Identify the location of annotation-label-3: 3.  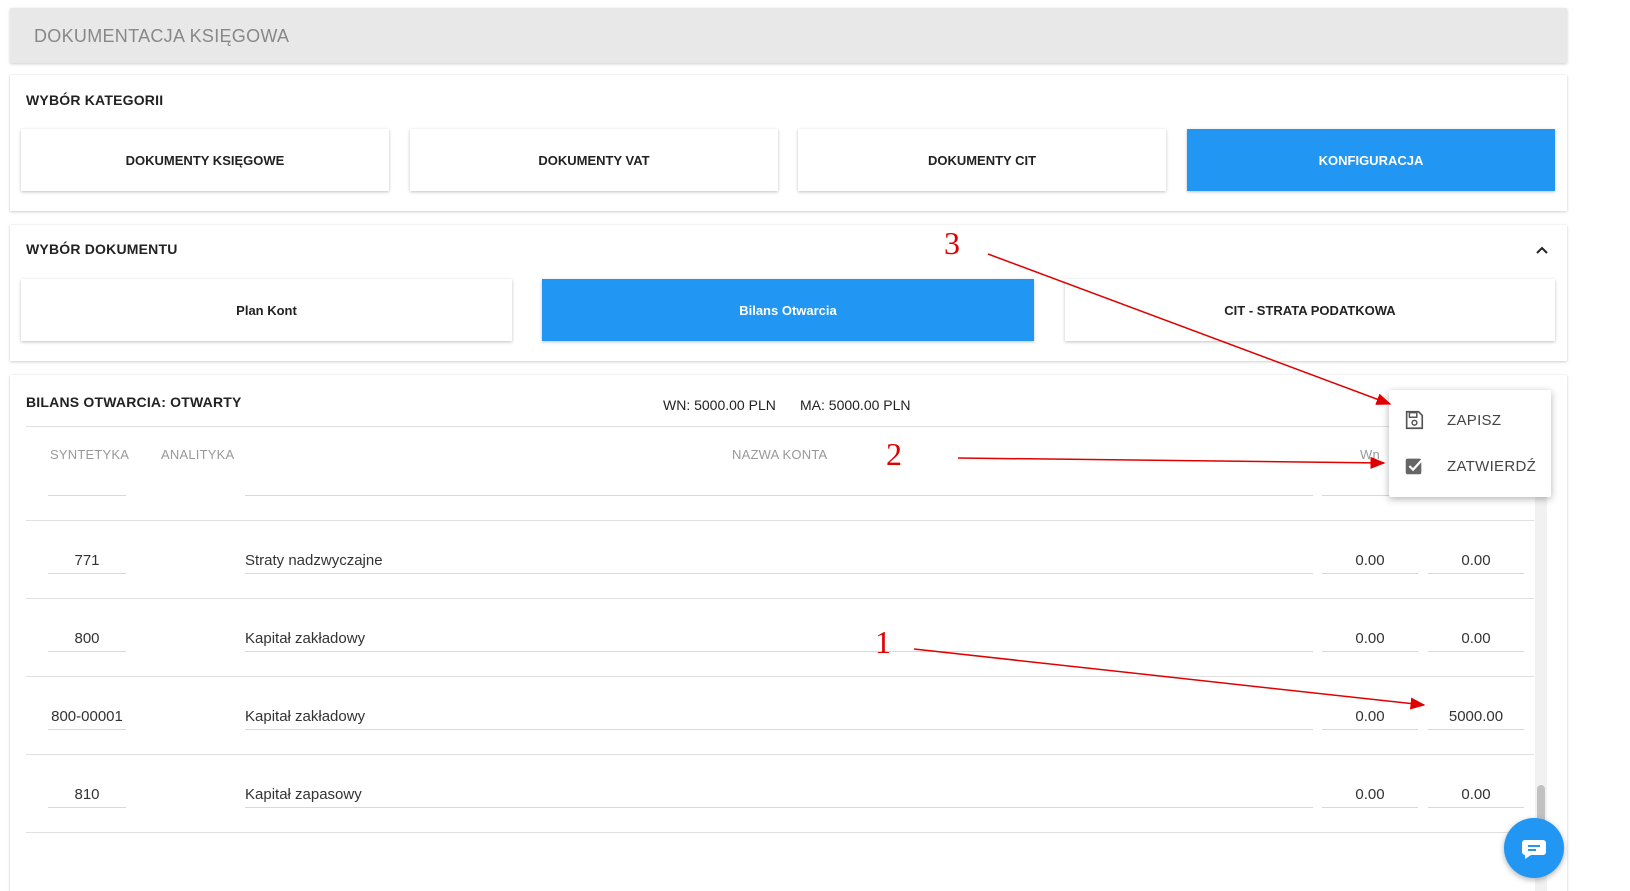
(952, 243).